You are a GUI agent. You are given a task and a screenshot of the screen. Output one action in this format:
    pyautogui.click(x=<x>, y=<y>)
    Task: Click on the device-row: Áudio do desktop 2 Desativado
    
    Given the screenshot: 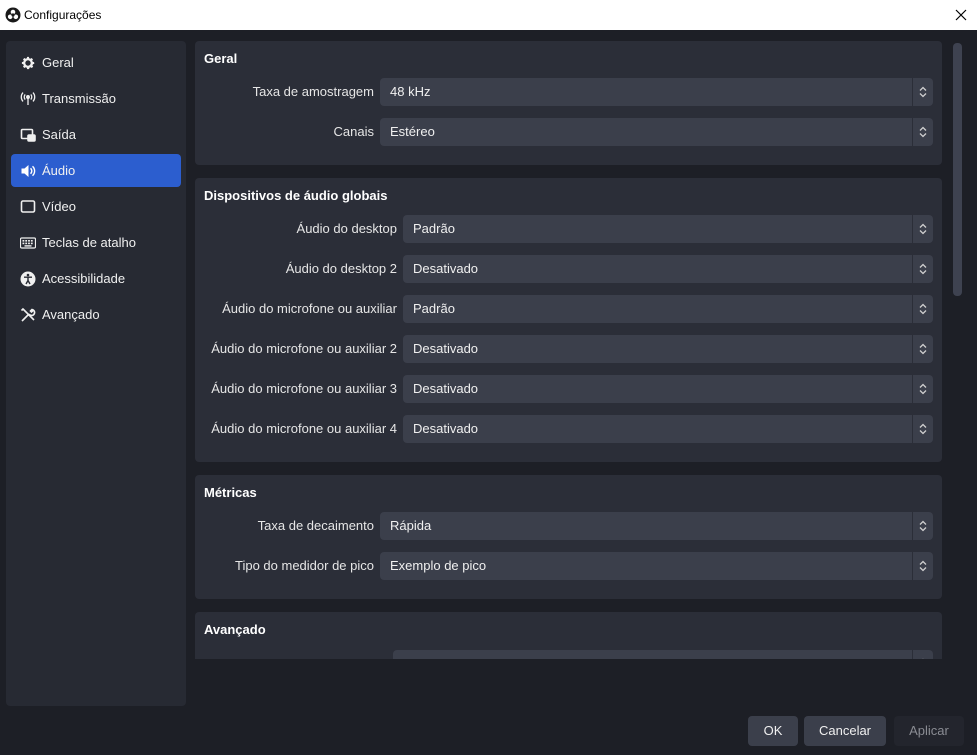 What is the action you would take?
    pyautogui.click(x=568, y=269)
    